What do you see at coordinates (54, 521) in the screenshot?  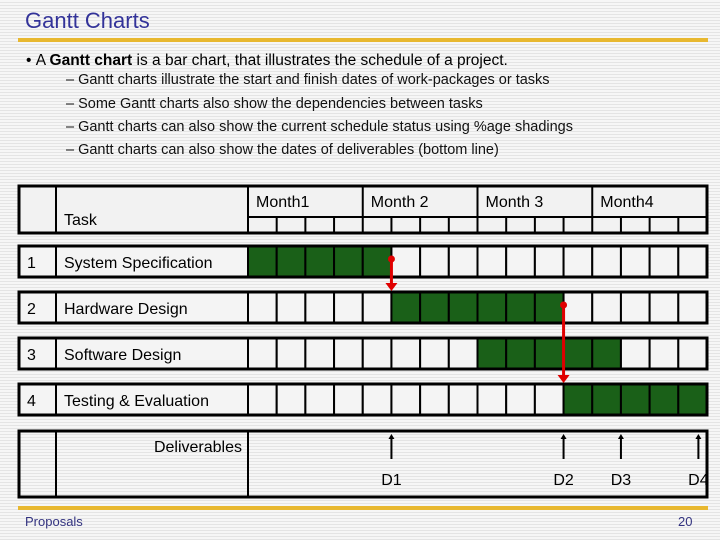 I see `footer-label: Proposals` at bounding box center [54, 521].